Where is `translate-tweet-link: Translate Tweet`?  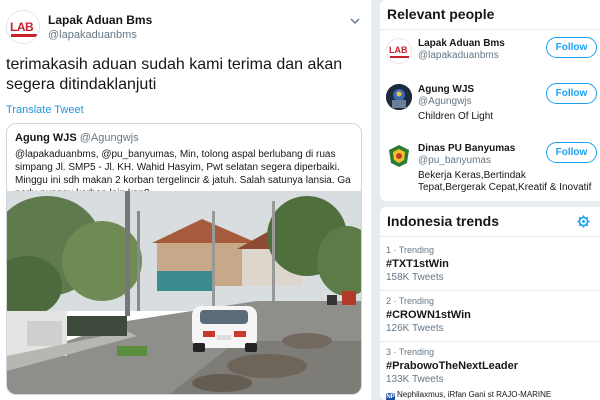 translate-tweet-link: Translate Tweet is located at coordinates (45, 110).